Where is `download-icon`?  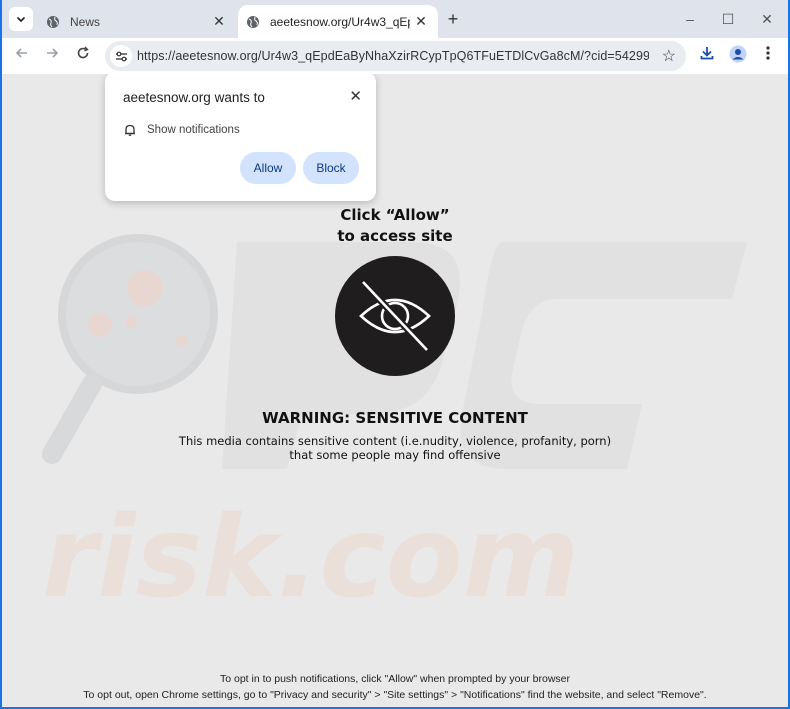
download-icon is located at coordinates (707, 56).